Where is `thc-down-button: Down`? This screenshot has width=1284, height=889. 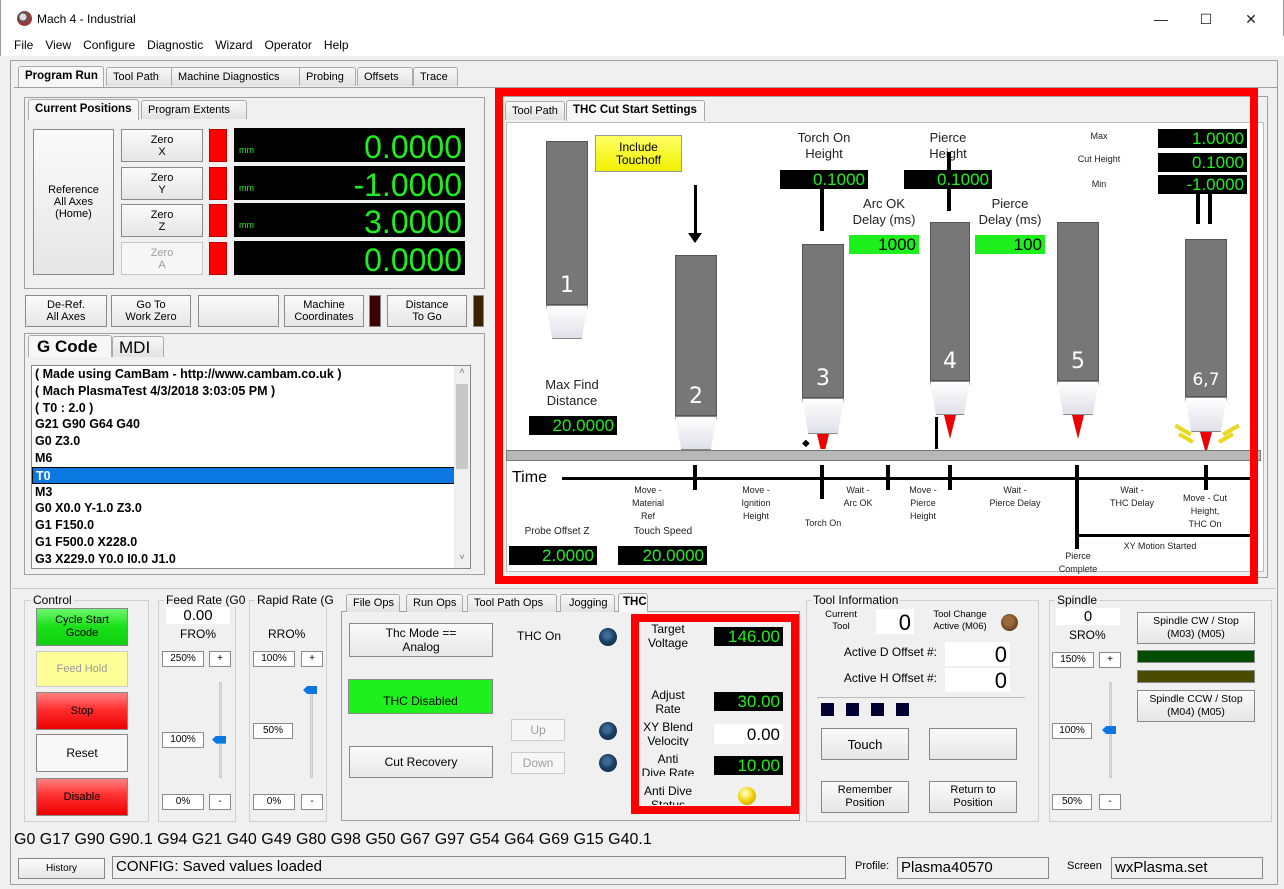 thc-down-button: Down is located at coordinates (538, 763).